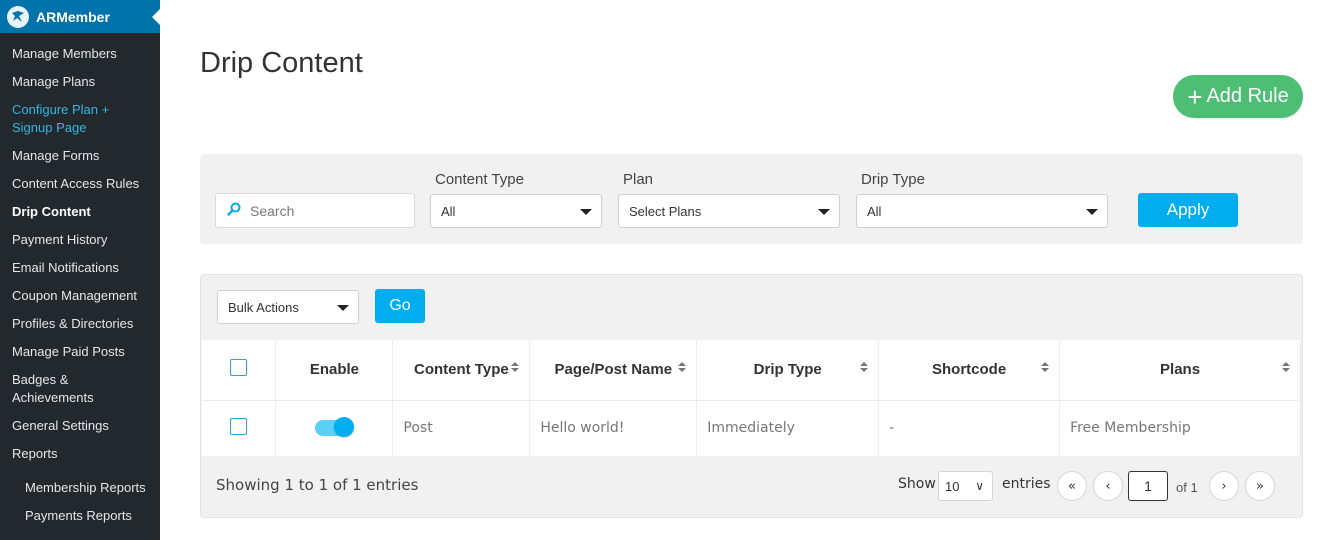 This screenshot has height=540, width=1331. I want to click on plan-label: Plan, so click(638, 179).